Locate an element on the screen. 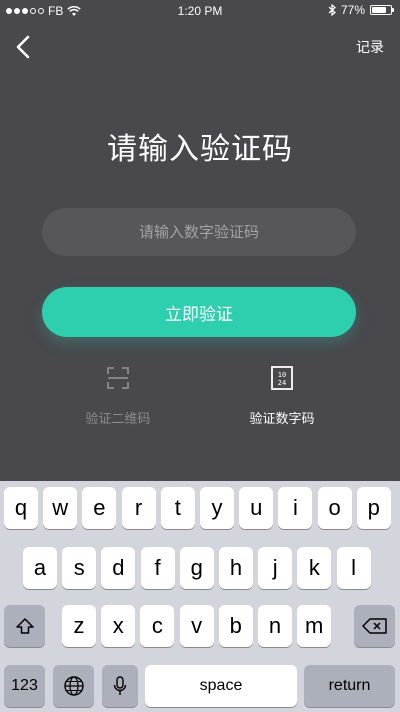 This screenshot has width=400, height=712. key-x: x is located at coordinates (118, 626).